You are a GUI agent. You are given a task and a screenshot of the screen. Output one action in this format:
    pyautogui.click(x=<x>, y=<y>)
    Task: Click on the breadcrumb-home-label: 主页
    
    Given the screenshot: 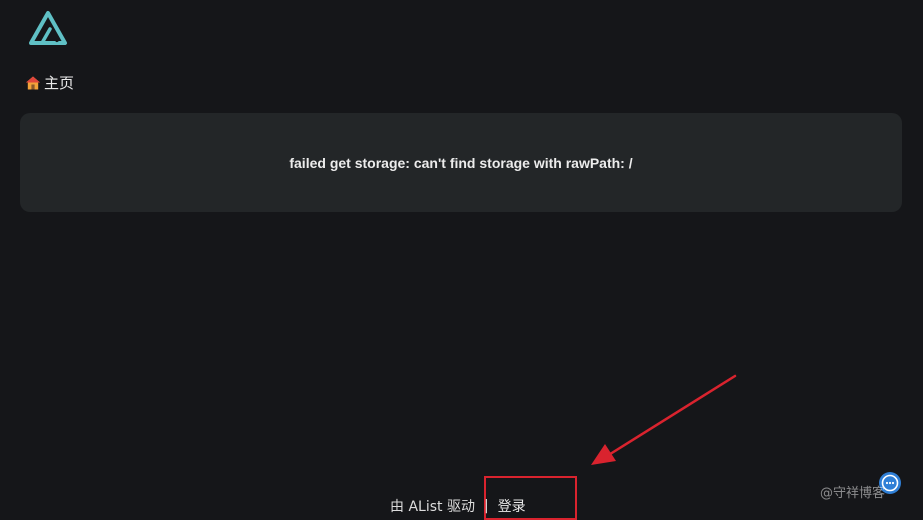 What is the action you would take?
    pyautogui.click(x=59, y=83)
    